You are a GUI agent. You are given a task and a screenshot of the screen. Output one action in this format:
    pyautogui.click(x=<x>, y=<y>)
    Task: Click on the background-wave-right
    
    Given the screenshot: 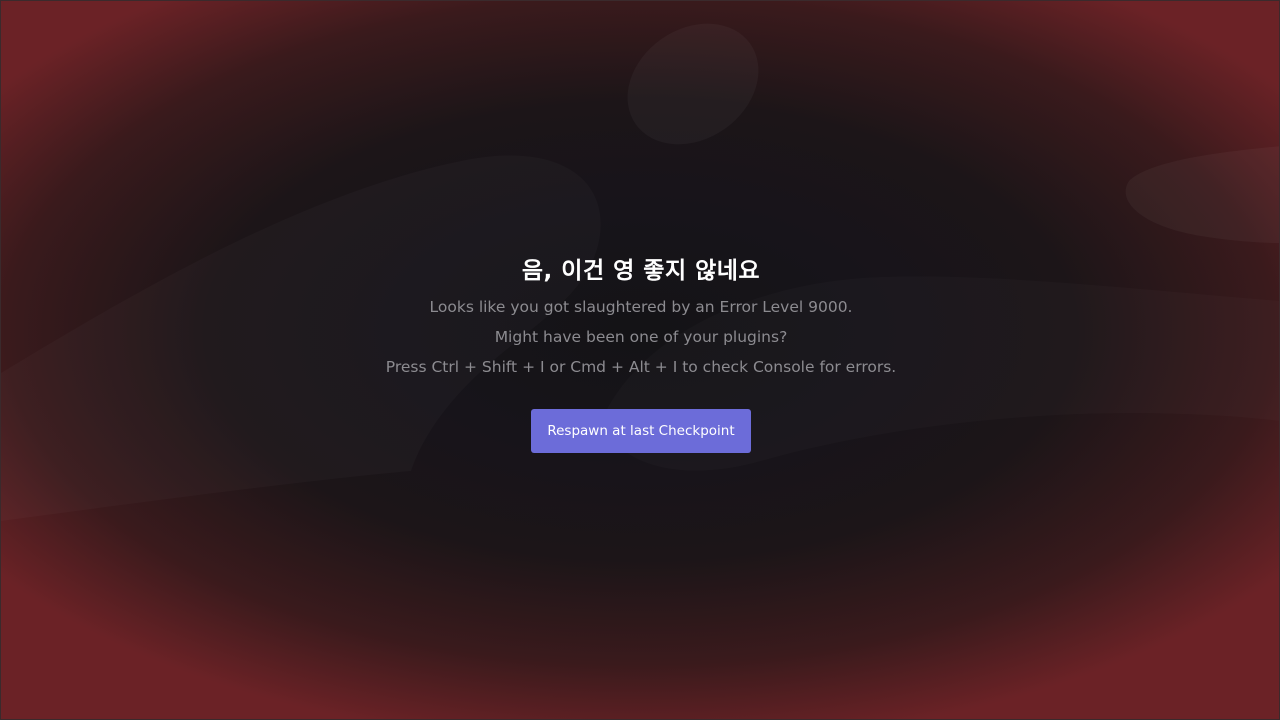 What is the action you would take?
    pyautogui.click(x=1202, y=194)
    